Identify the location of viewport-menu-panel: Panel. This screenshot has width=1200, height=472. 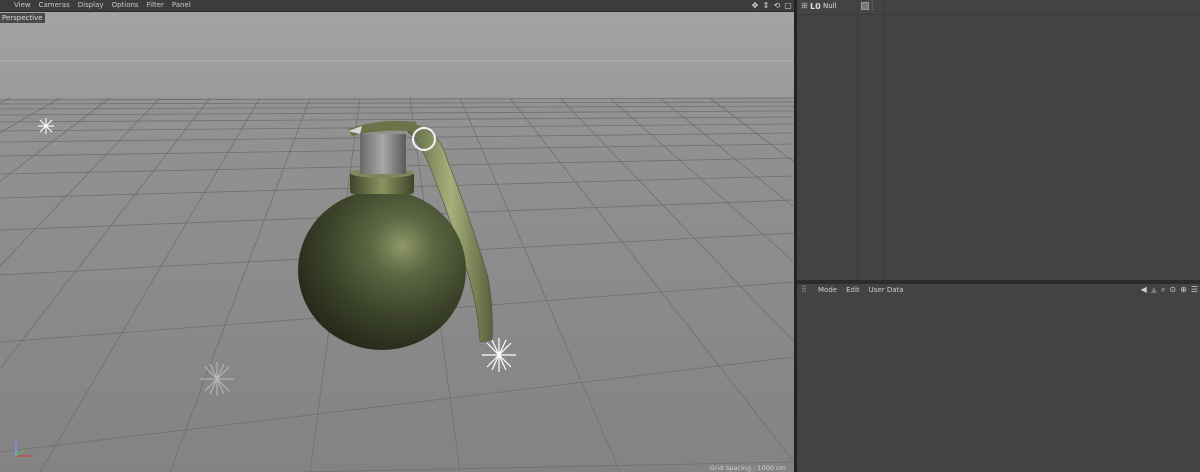
(181, 5).